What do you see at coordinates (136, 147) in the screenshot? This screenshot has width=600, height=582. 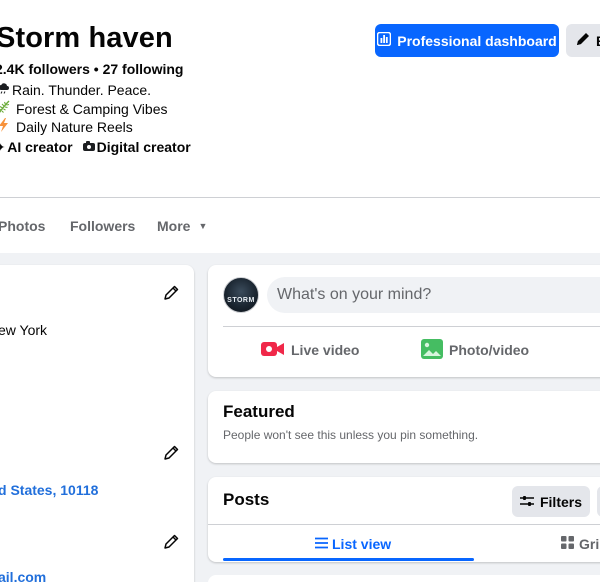 I see `category-digital-creator: Digital creator` at bounding box center [136, 147].